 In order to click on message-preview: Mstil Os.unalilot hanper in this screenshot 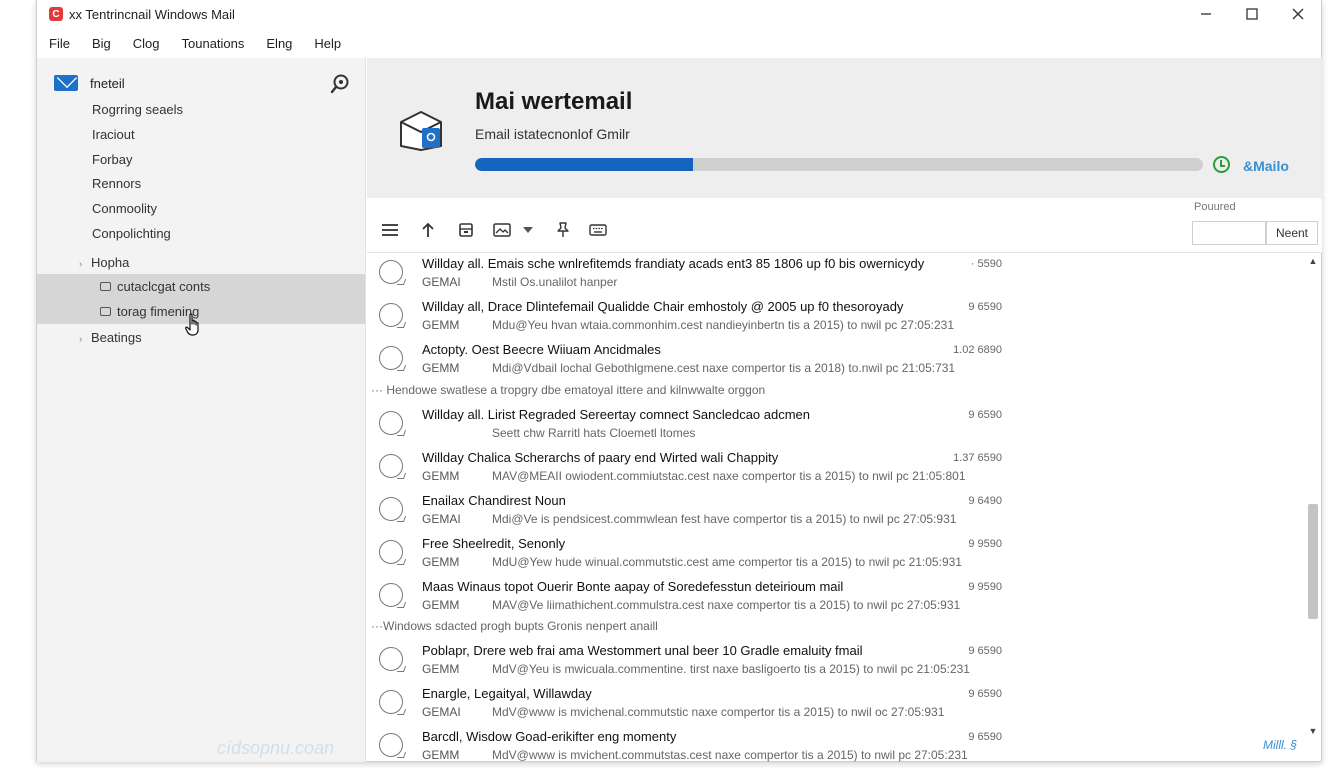, I will do `click(555, 282)`.